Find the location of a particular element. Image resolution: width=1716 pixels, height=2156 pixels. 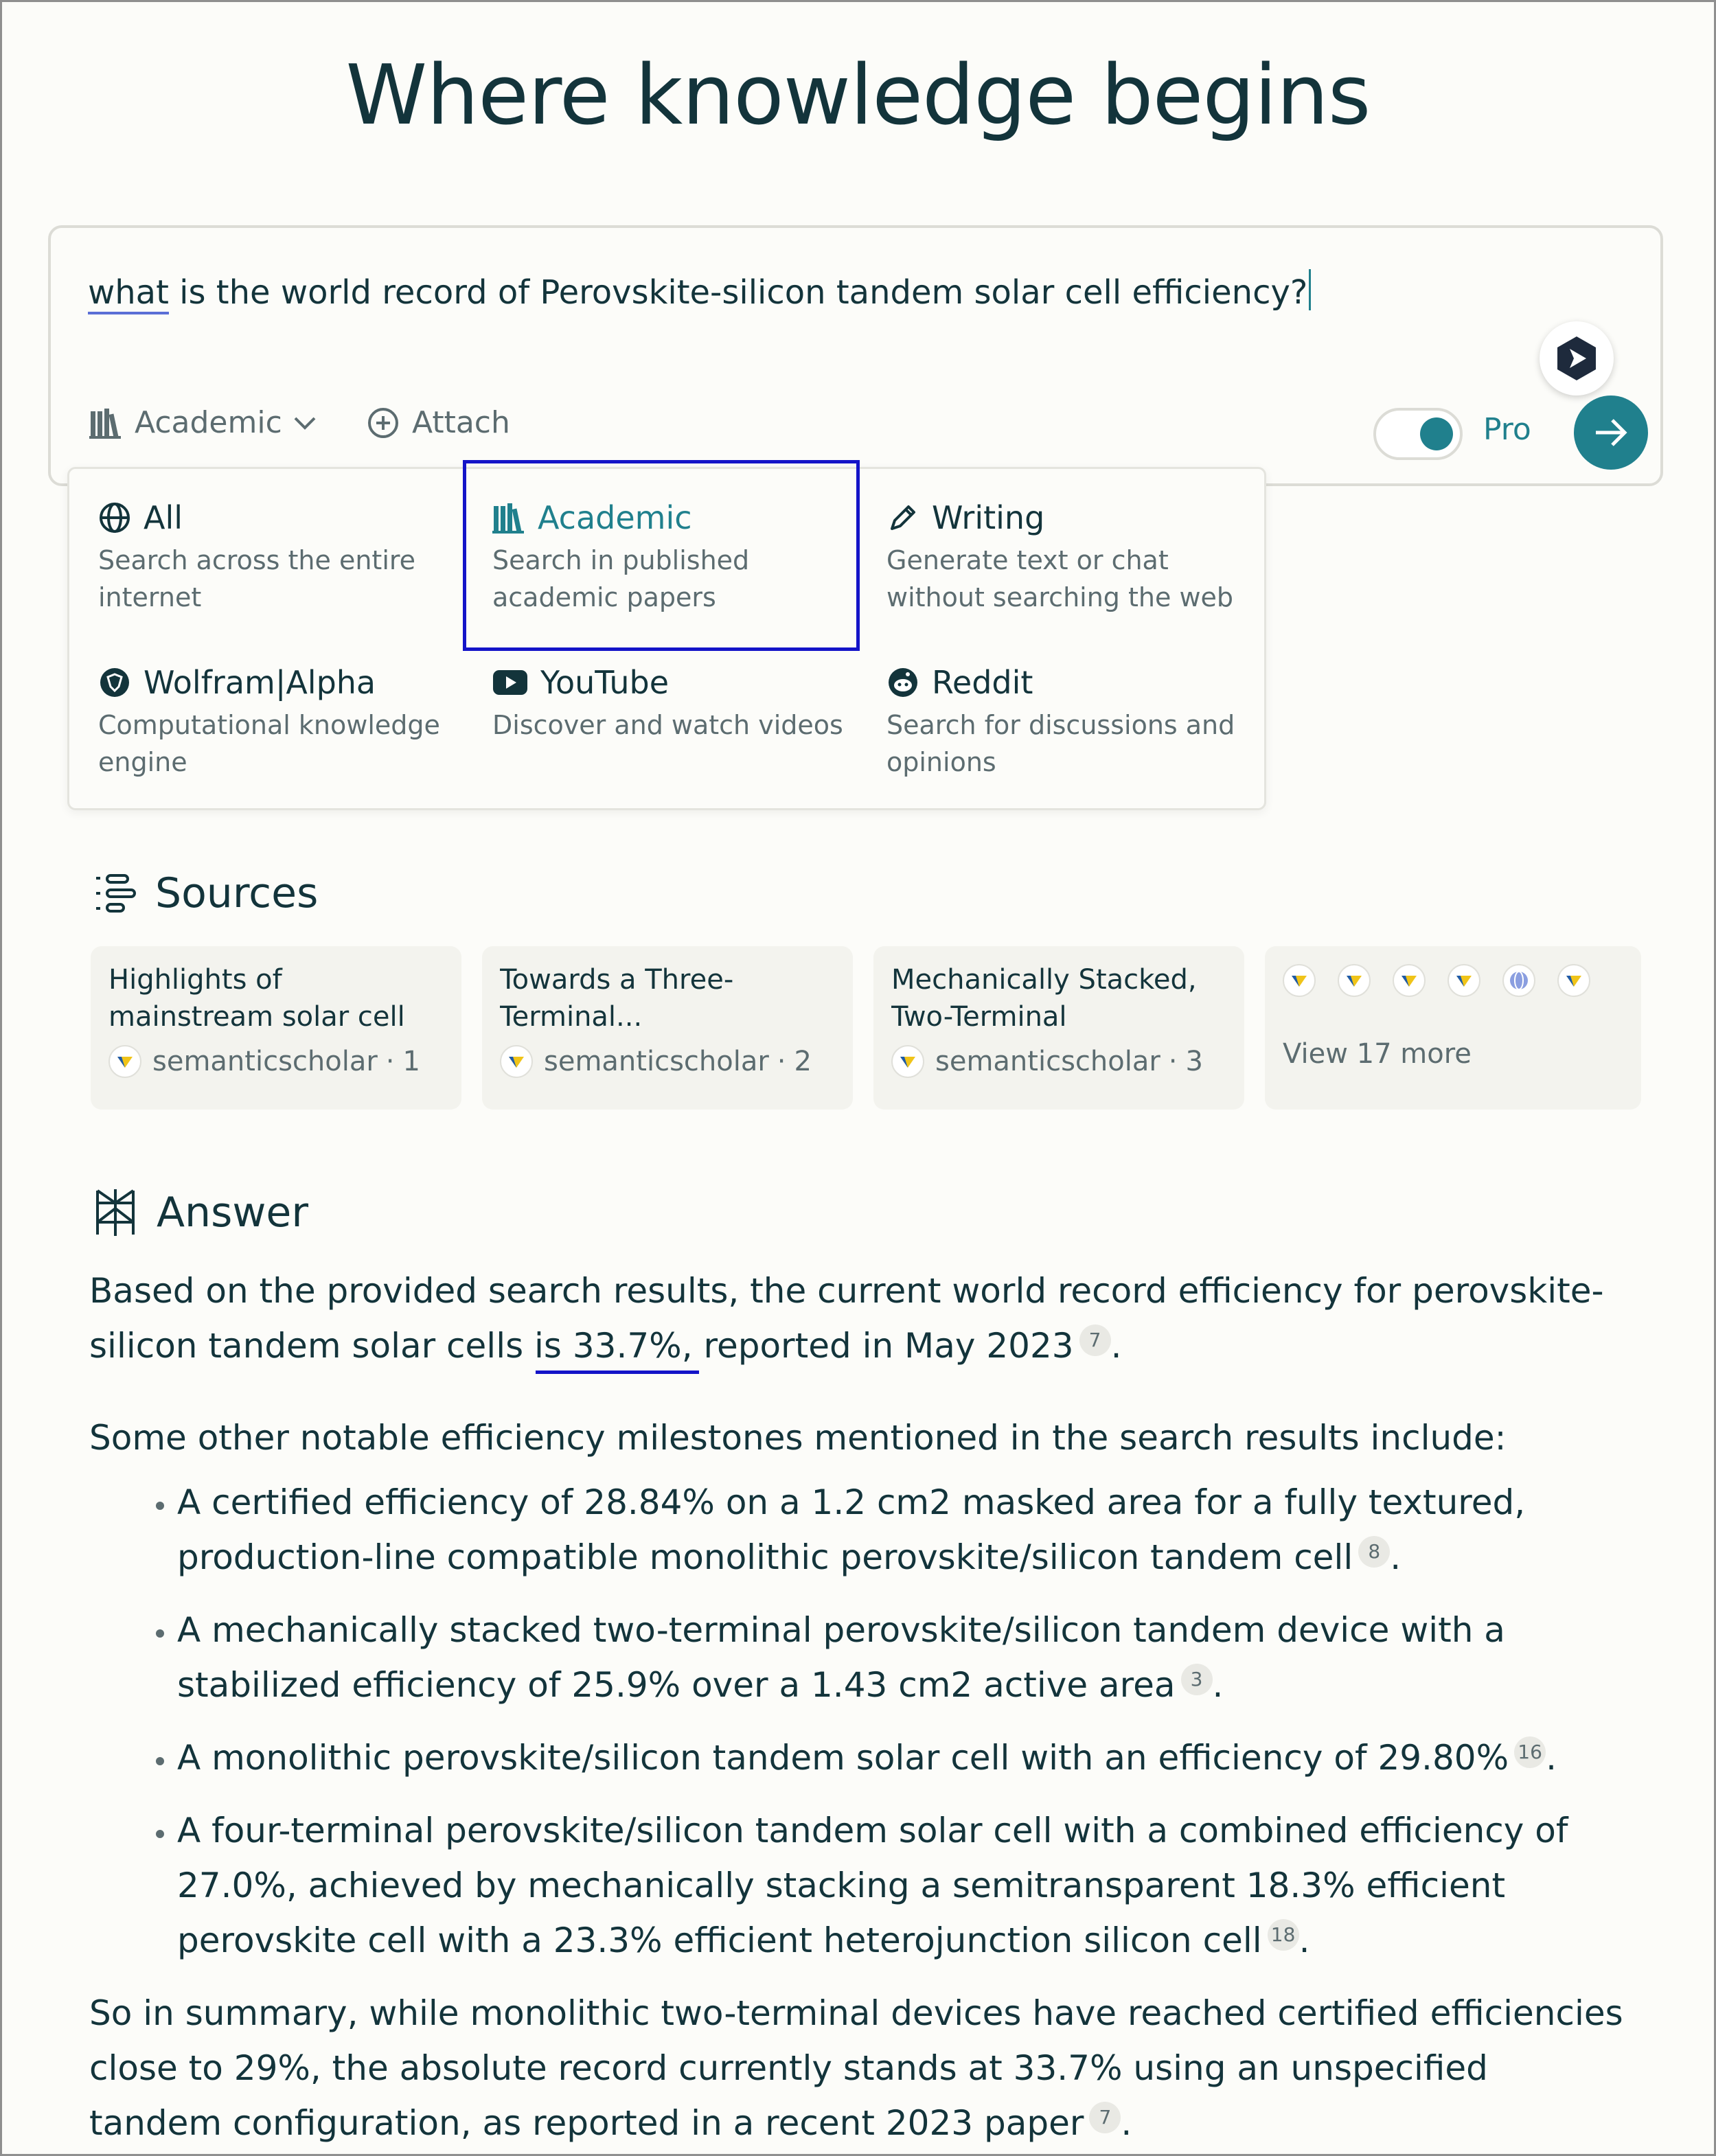

submit-button is located at coordinates (1611, 432).